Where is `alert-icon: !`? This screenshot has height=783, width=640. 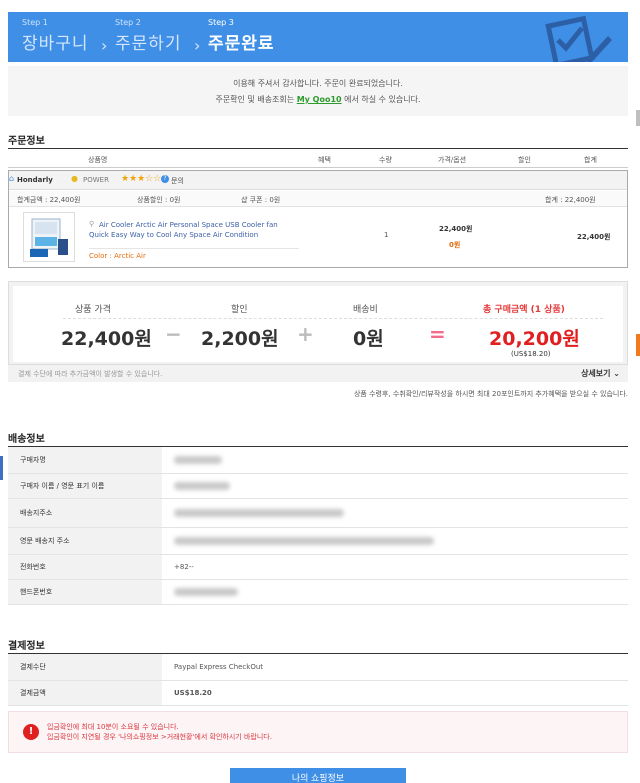 alert-icon: ! is located at coordinates (31, 732).